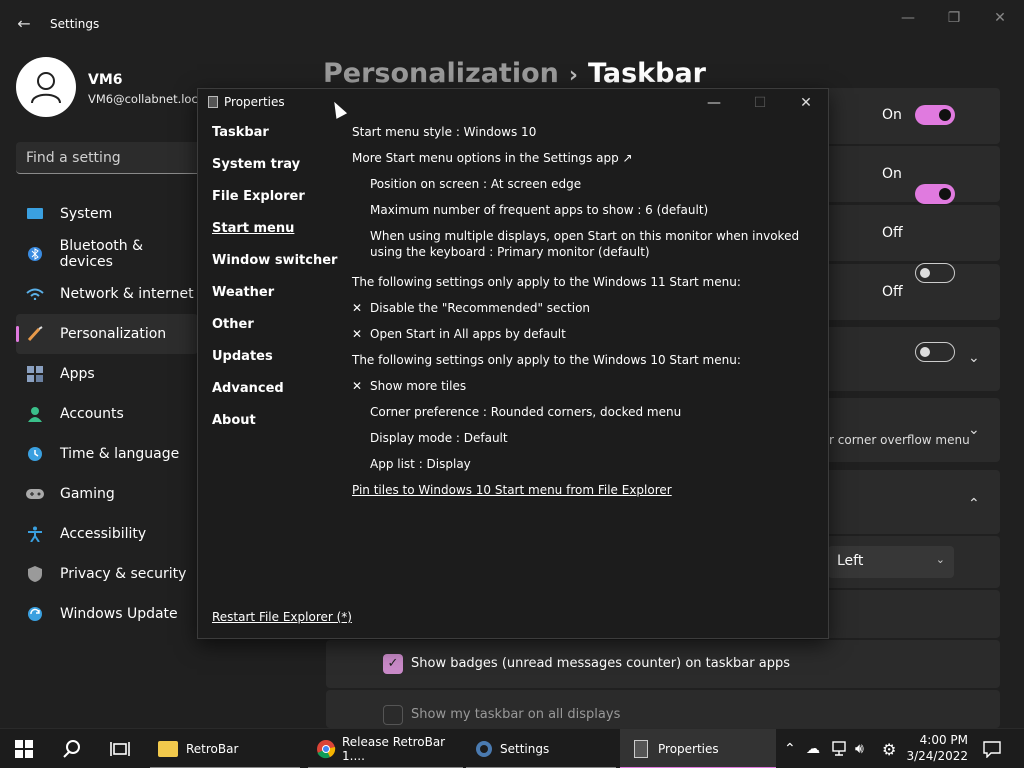 The width and height of the screenshot is (1024, 768). Describe the element at coordinates (582, 136) in the screenshot. I see `option-start-menu-style: Start menu style : Windows 10` at that location.